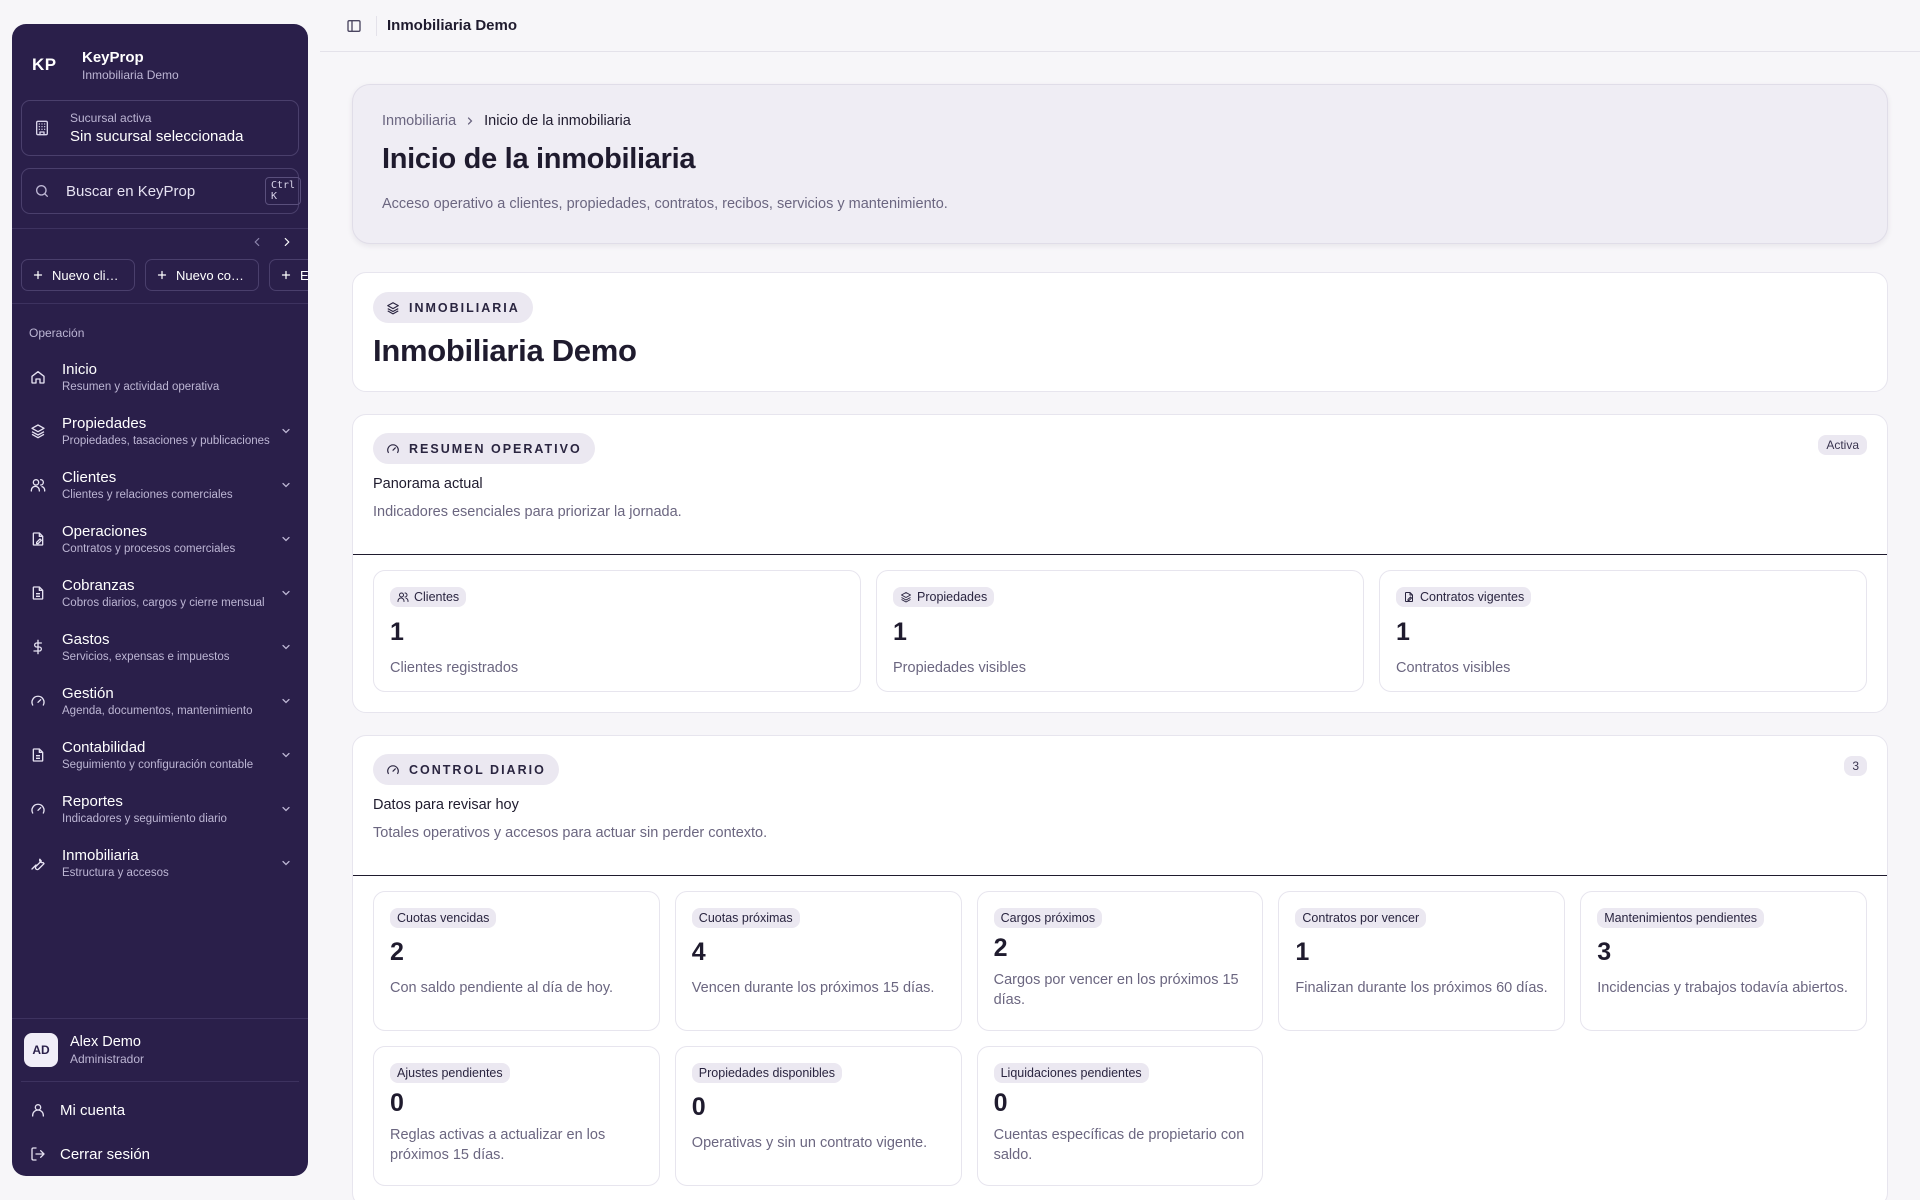 The width and height of the screenshot is (1920, 1200). What do you see at coordinates (38, 1110) in the screenshot?
I see `user-icon` at bounding box center [38, 1110].